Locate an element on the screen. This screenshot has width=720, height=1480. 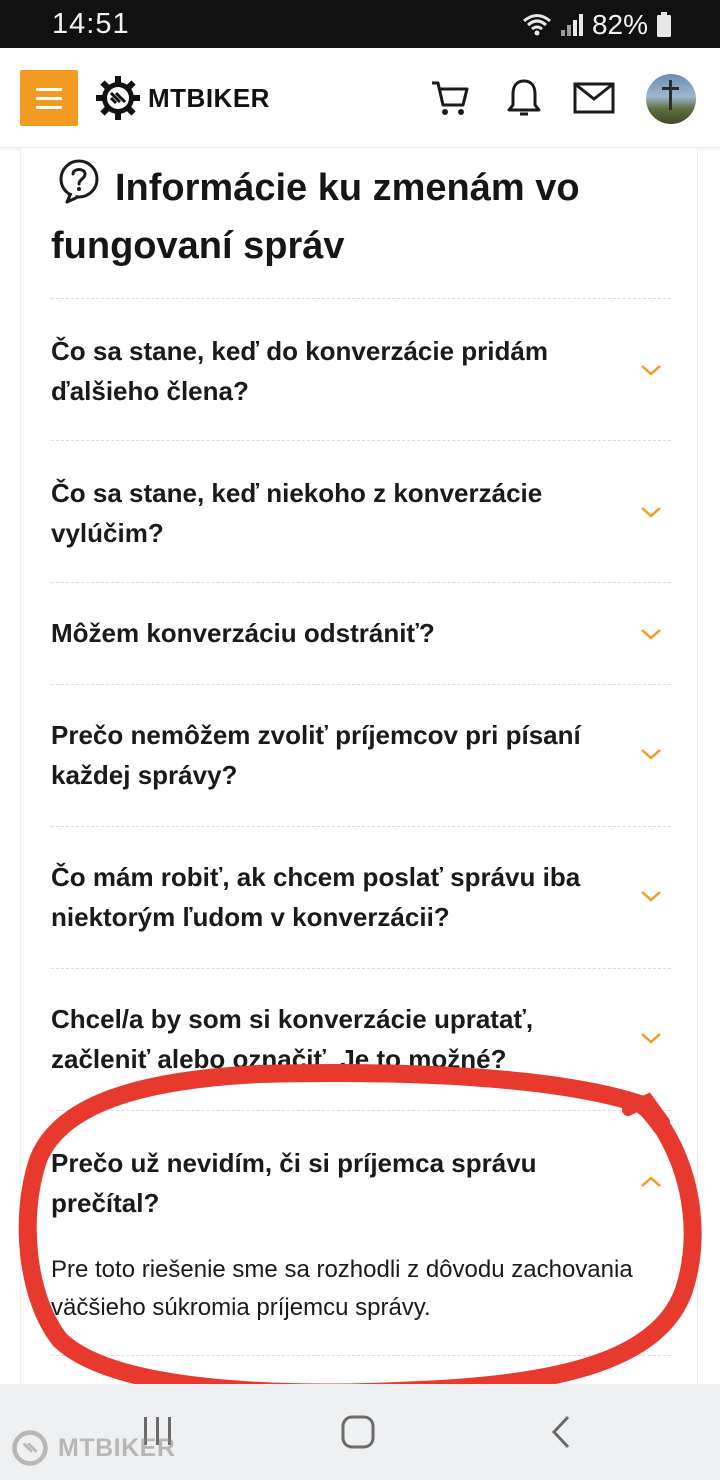
chevron-up-icon is located at coordinates (651, 1181).